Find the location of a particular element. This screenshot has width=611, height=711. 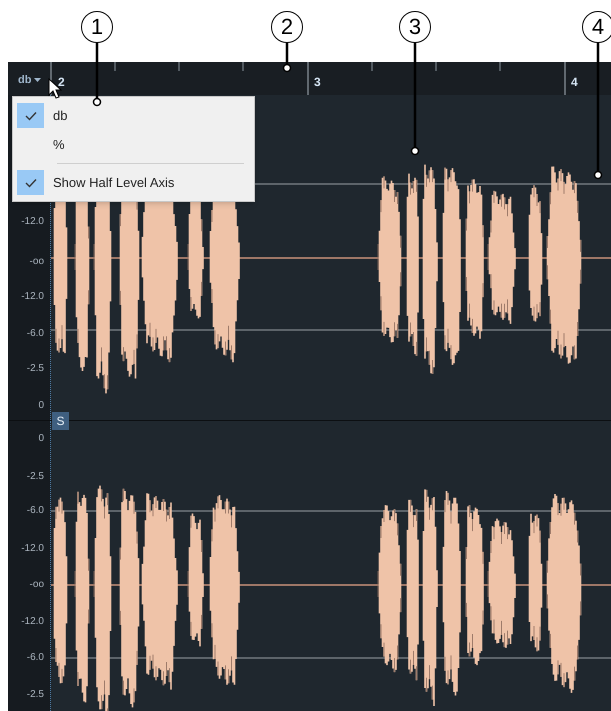

menu-item-label: % is located at coordinates (59, 145).